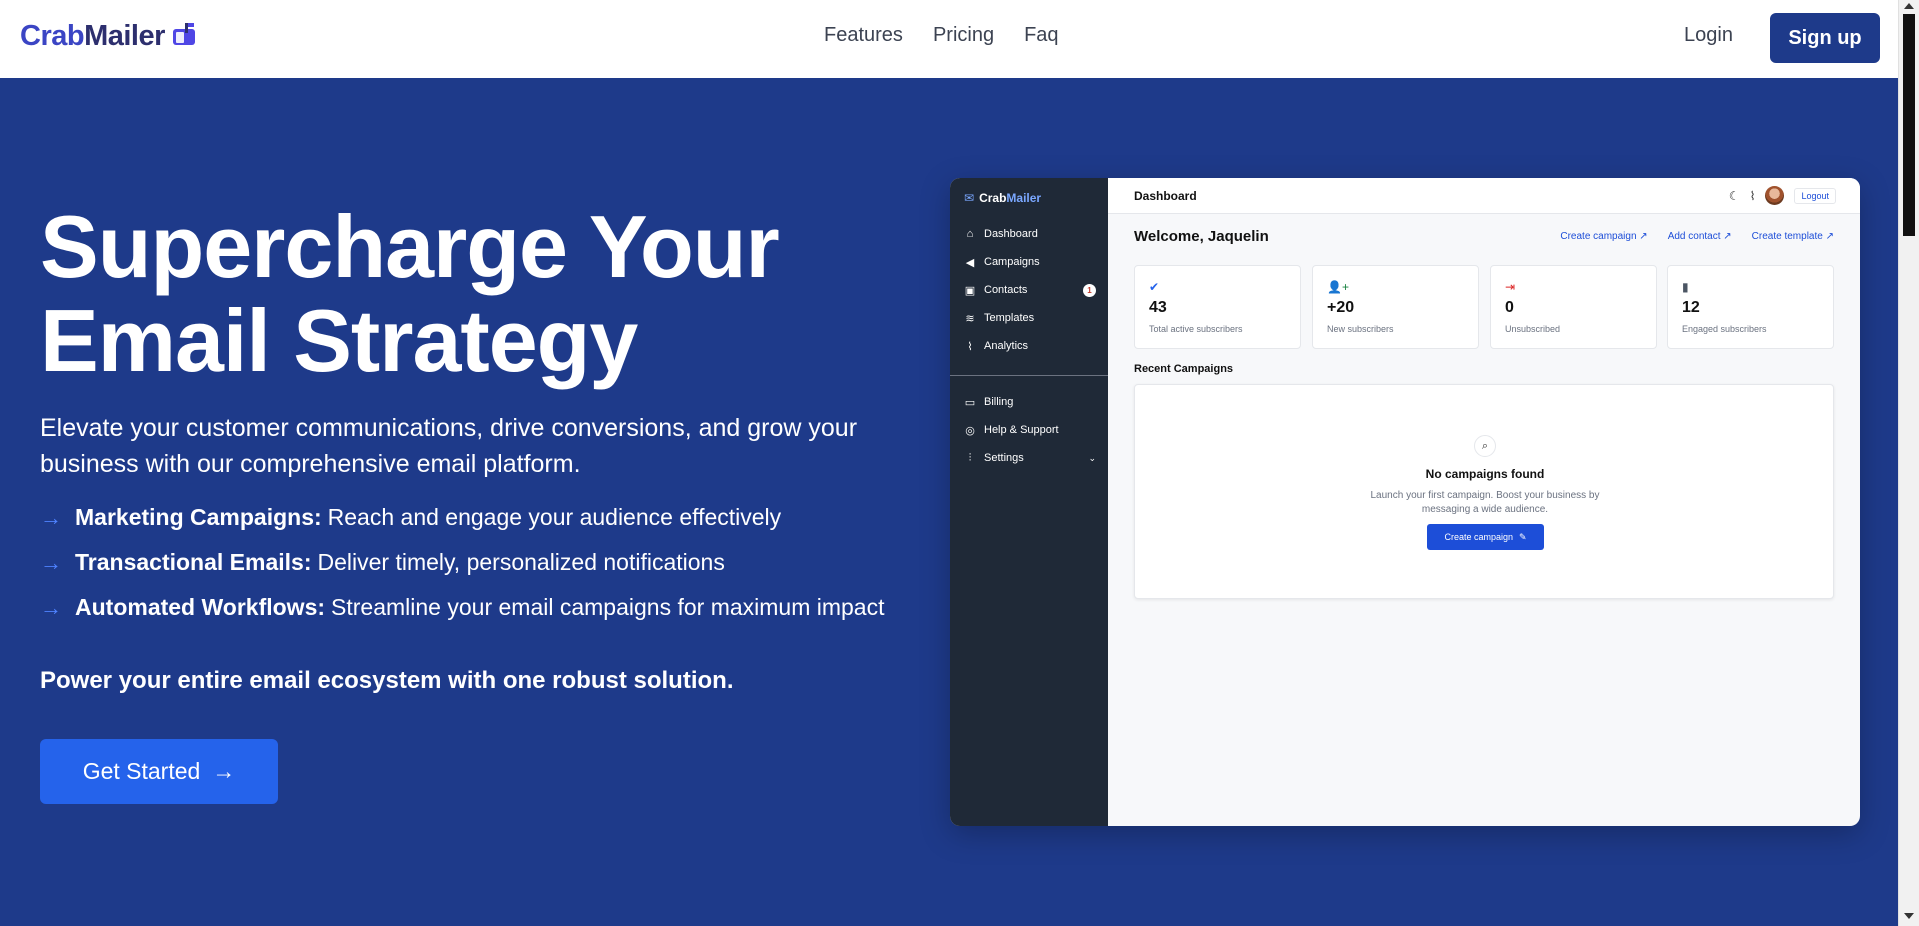  What do you see at coordinates (963, 35) in the screenshot?
I see `nav-pricing-link: Pricing` at bounding box center [963, 35].